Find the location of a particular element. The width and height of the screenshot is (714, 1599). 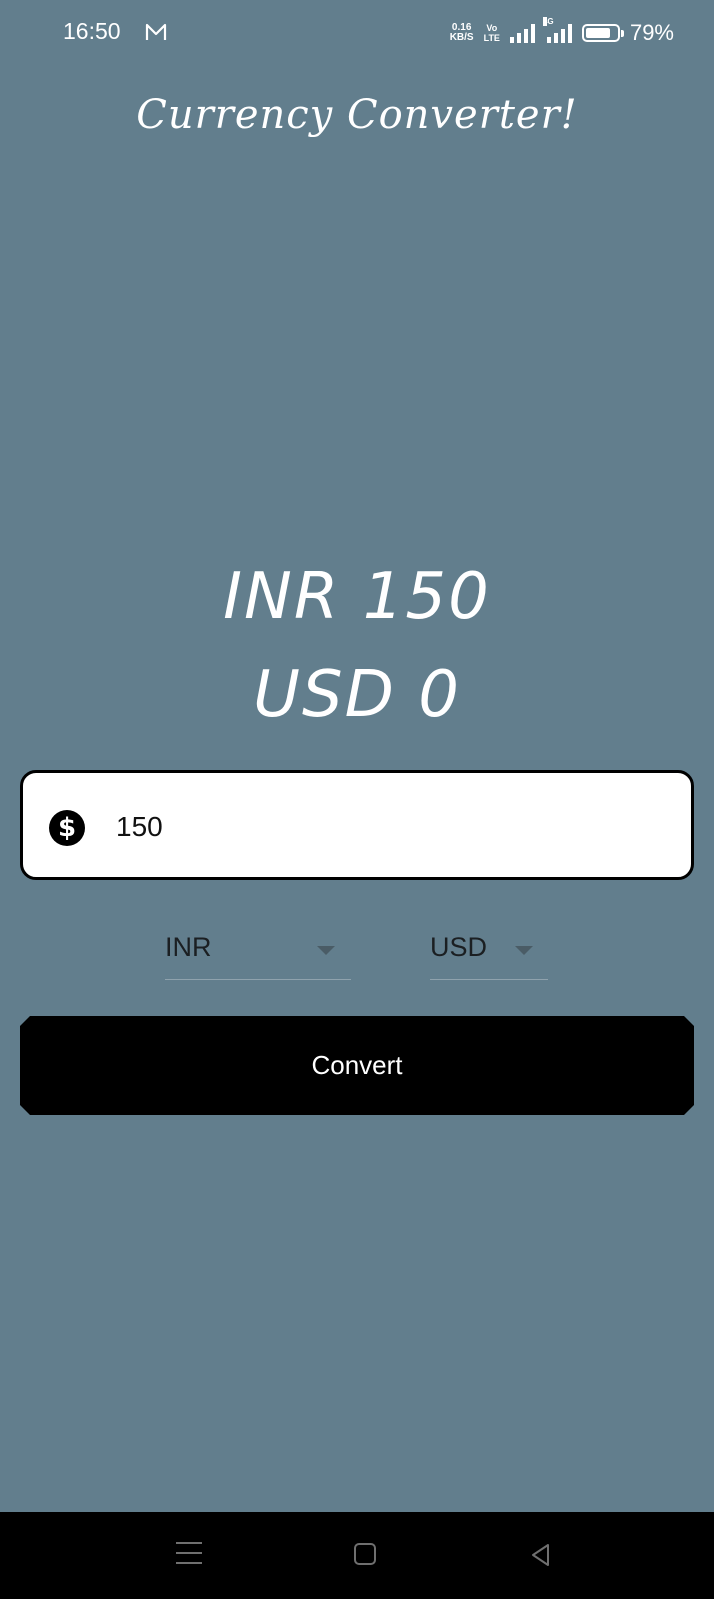

dollar-circle-icon: $ is located at coordinates (67, 828).